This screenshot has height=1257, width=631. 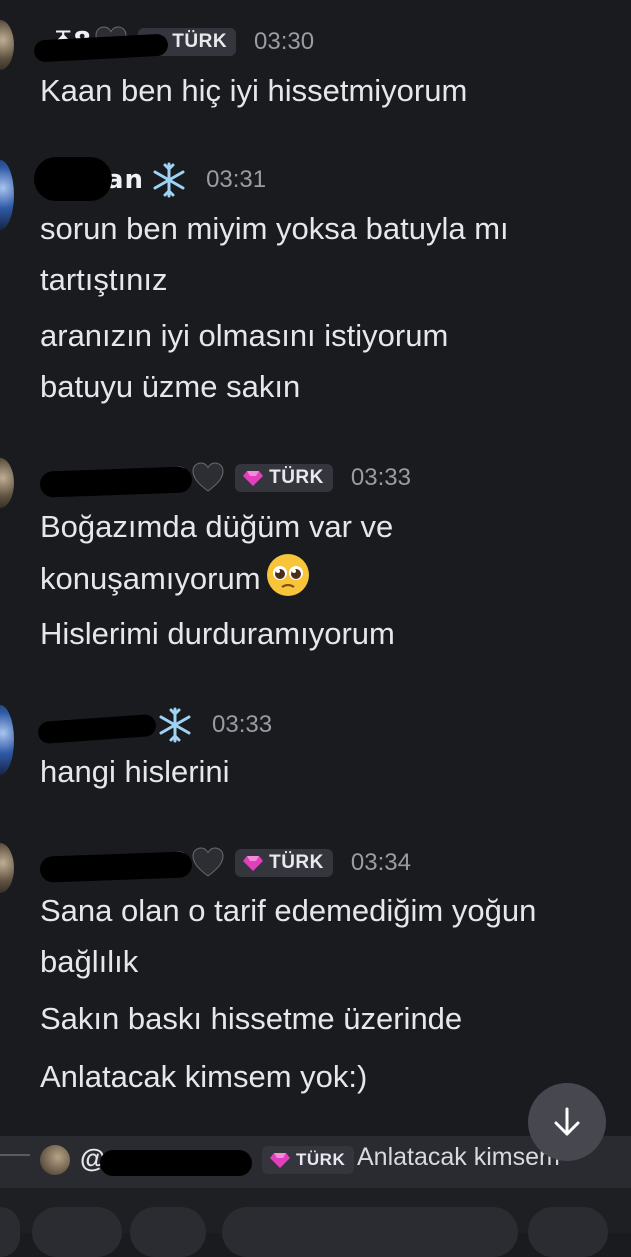 I want to click on message-line: aranızın iyi olmasını istiyorum, so click(x=244, y=335).